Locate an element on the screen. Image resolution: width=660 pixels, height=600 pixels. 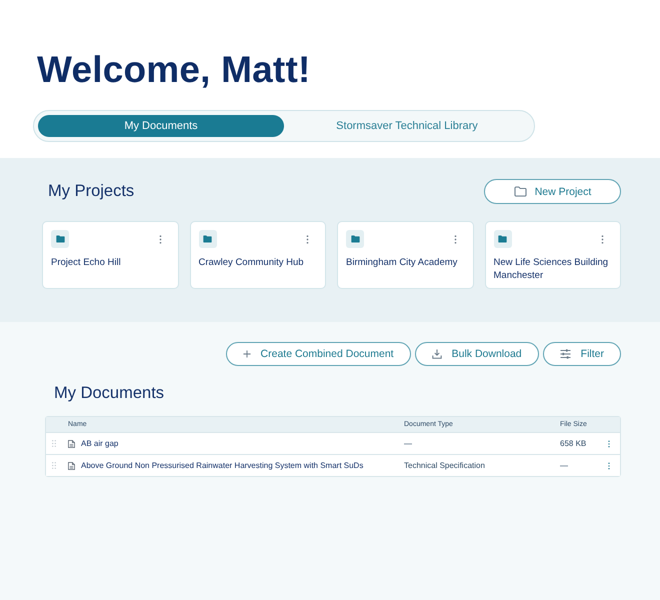
project-name: Project Echo Hill is located at coordinates (86, 263).